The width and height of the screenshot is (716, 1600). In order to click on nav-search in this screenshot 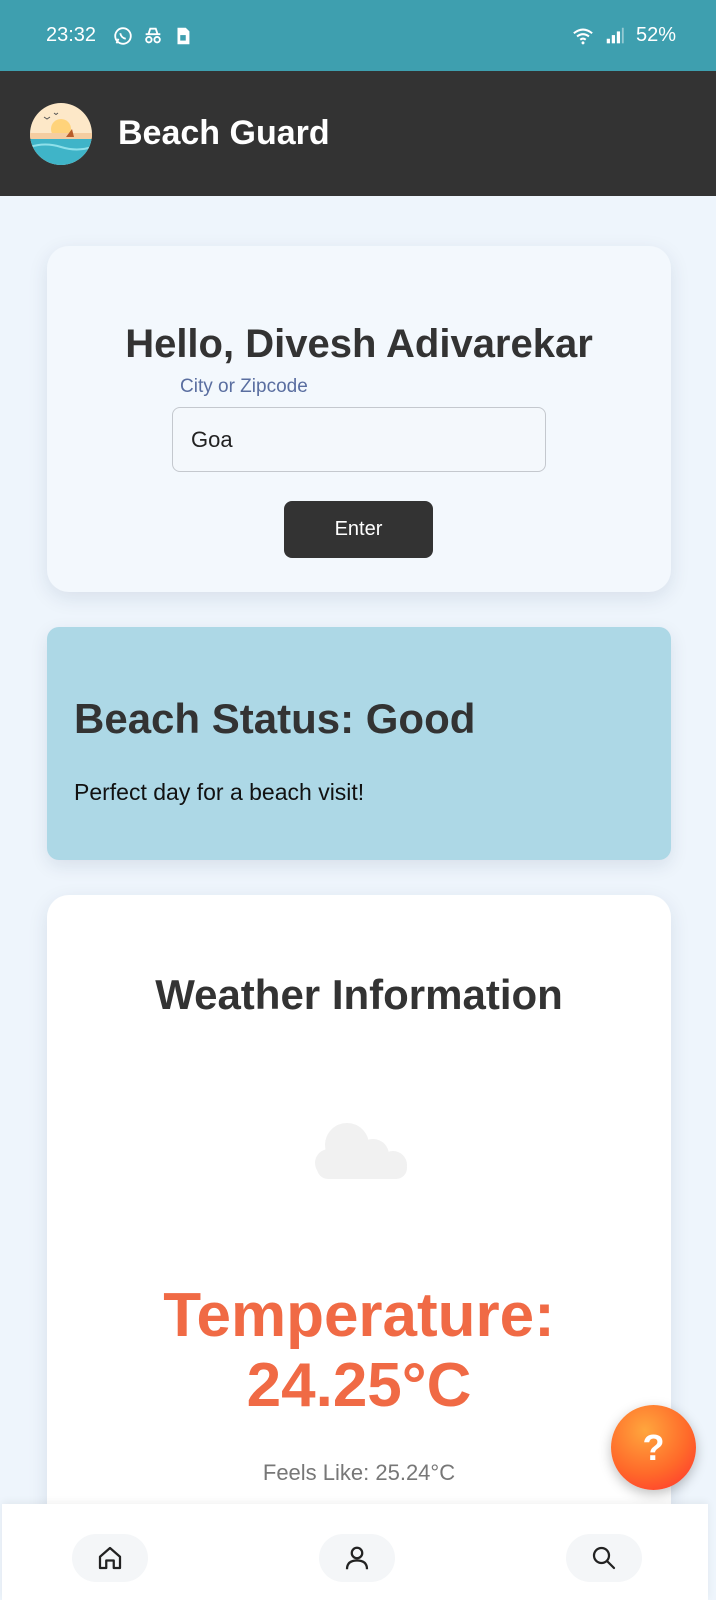, I will do `click(604, 1558)`.